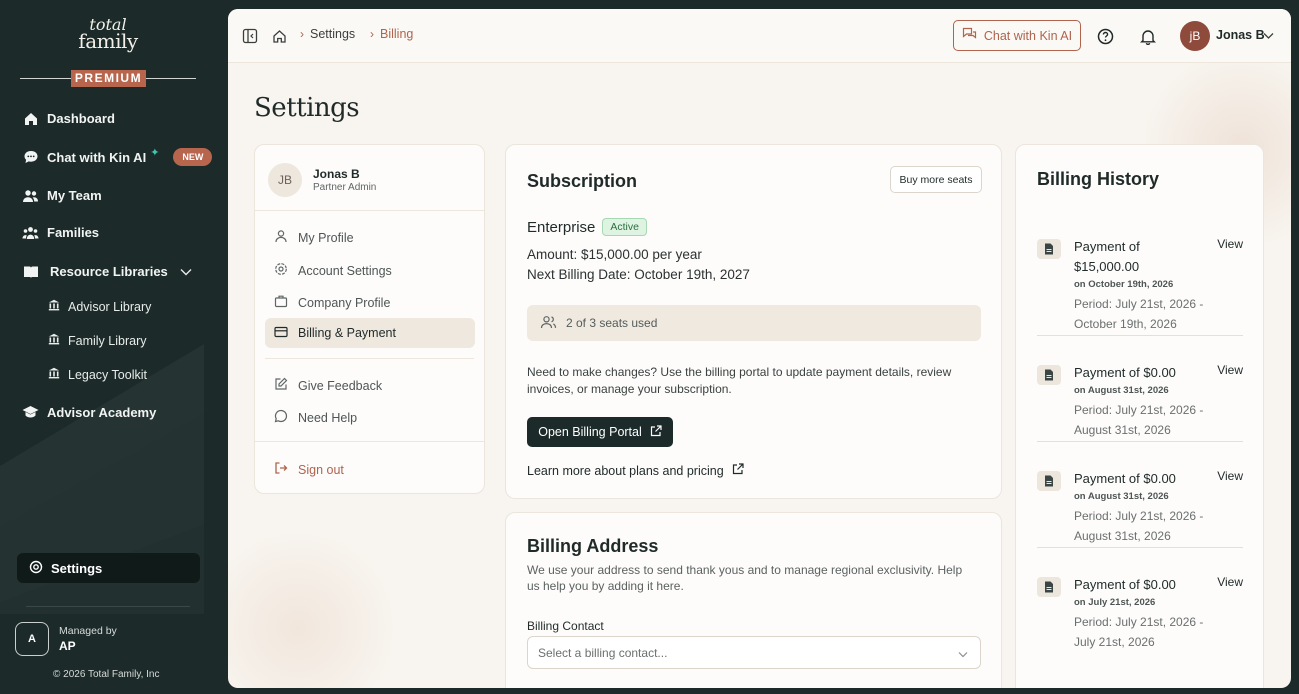  I want to click on nav-advisor-academy: Advisor Academy, so click(89, 412).